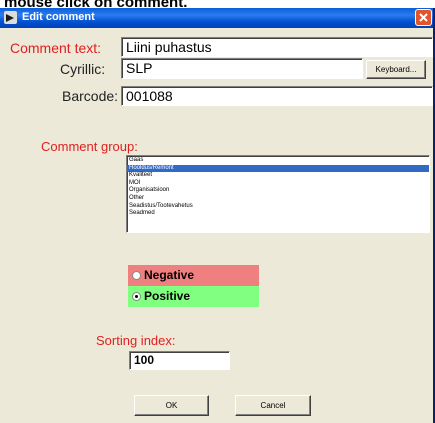  I want to click on list-item: Seadistus/Tootevahetus, so click(278, 207).